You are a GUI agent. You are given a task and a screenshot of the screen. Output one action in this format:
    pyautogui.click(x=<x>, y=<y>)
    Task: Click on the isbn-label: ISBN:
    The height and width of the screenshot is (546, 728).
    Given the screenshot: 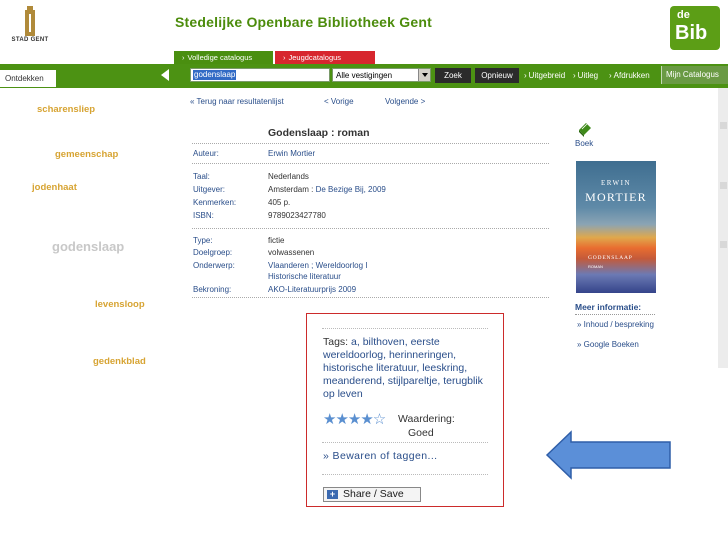 What is the action you would take?
    pyautogui.click(x=203, y=215)
    